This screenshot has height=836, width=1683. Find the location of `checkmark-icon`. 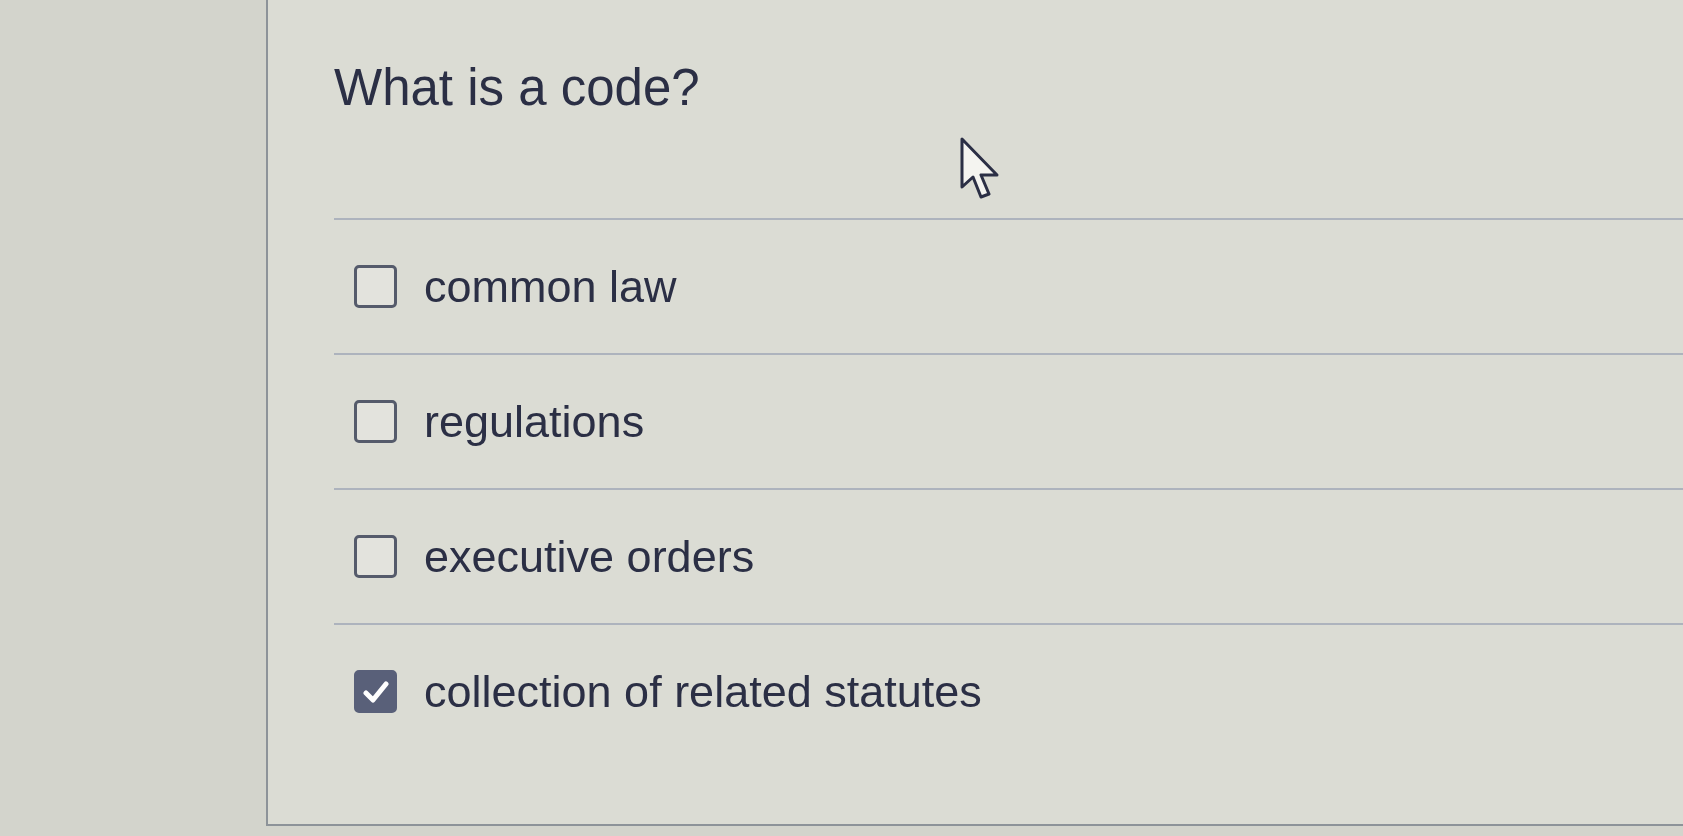

checkmark-icon is located at coordinates (375, 691).